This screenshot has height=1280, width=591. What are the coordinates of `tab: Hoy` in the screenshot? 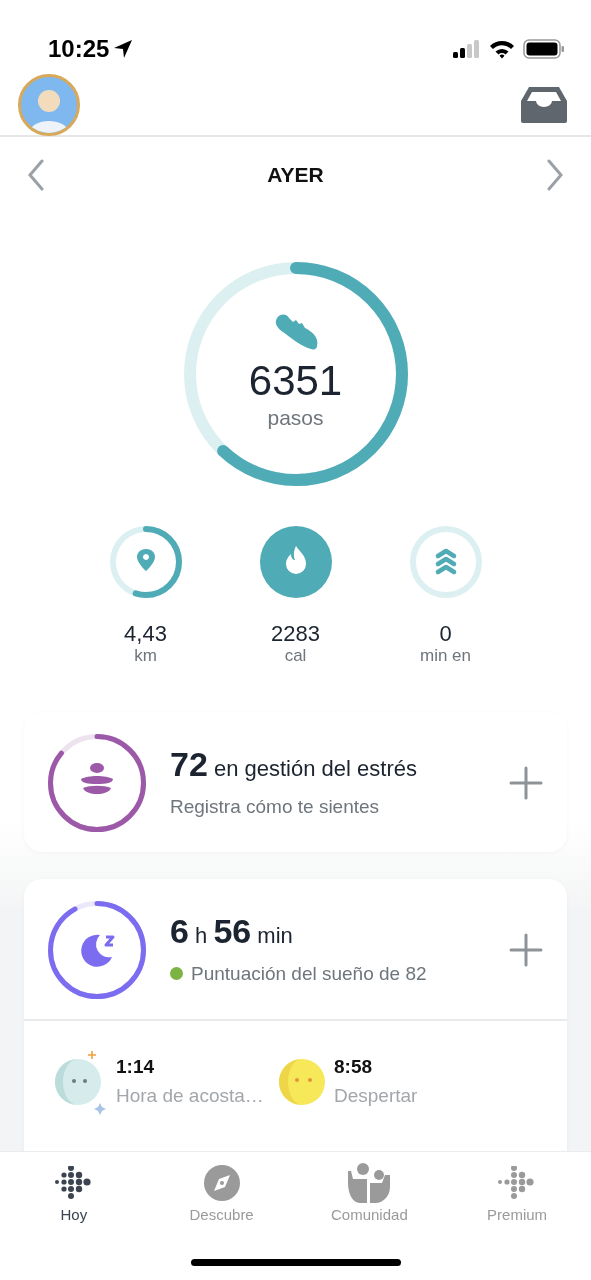 It's located at (73, 1192).